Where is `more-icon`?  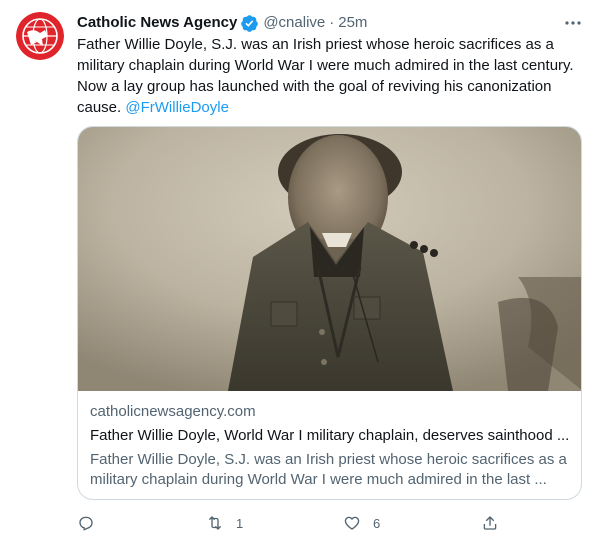
more-icon is located at coordinates (573, 23).